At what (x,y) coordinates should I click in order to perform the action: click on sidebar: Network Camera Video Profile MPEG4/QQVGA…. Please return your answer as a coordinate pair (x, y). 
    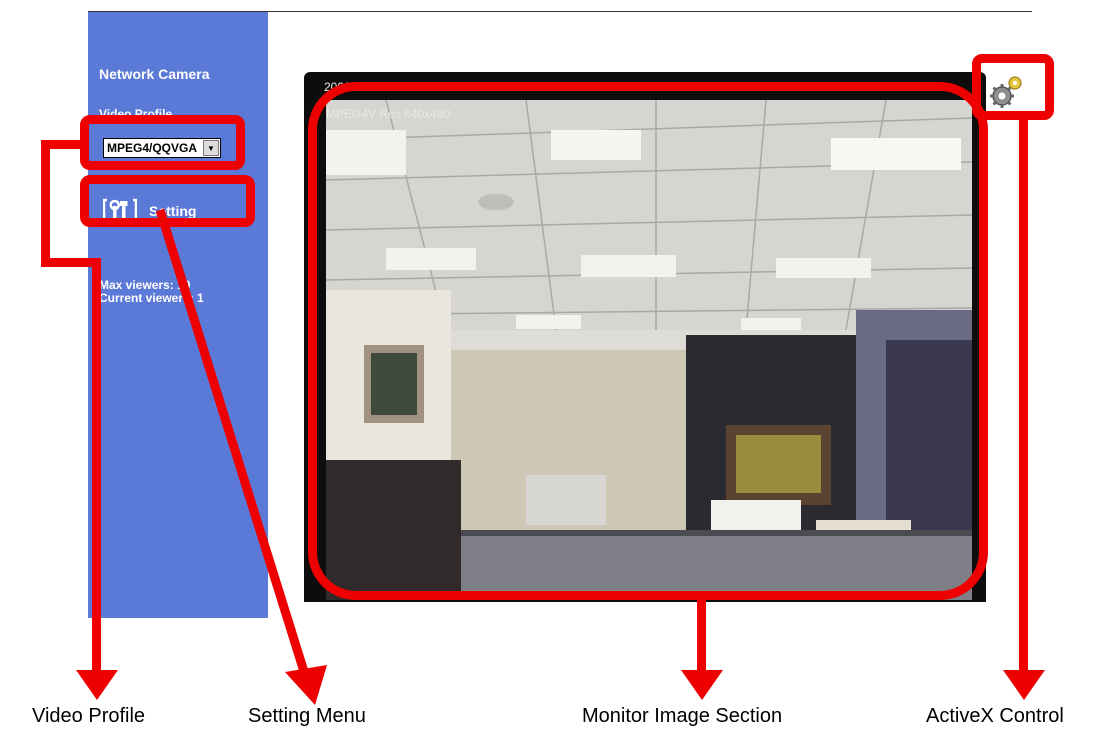
    Looking at the image, I should click on (178, 315).